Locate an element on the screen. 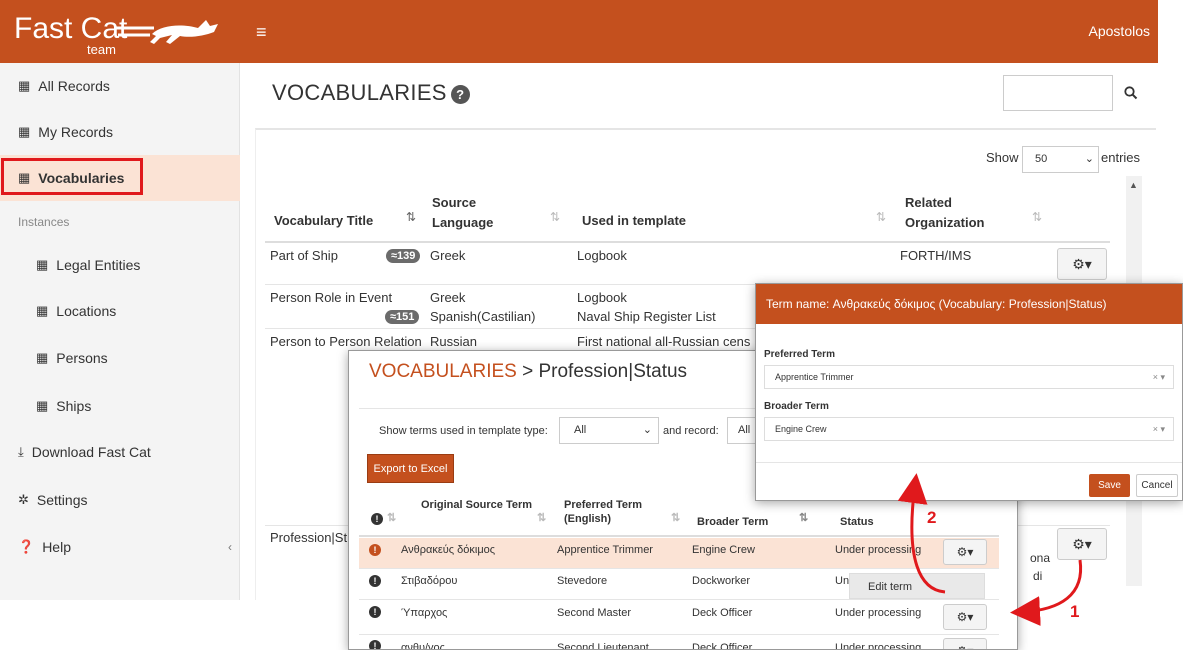 This screenshot has width=1183, height=650. annotation-step-2: 2 is located at coordinates (932, 517).